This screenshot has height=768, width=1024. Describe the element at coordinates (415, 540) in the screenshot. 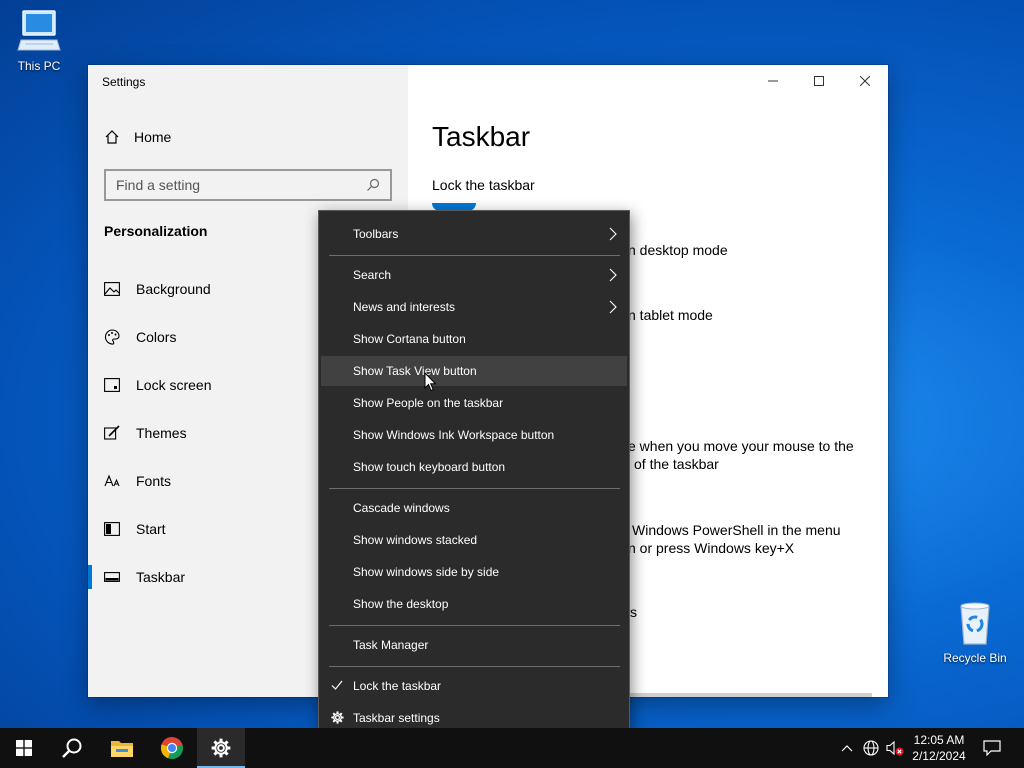

I see `menu-item-label: Show windows stacked` at that location.